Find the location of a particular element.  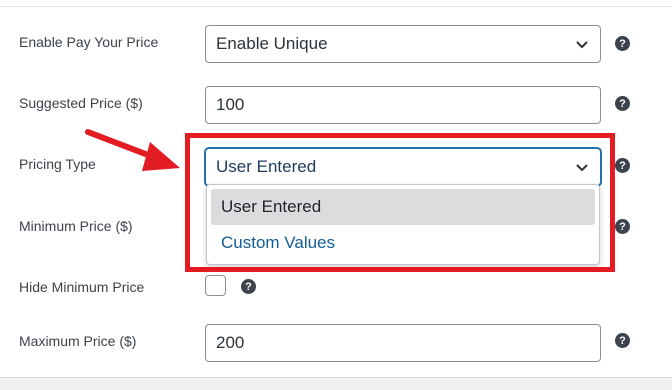

enable-pay-your-price-select: Enable Unique is located at coordinates (403, 44).